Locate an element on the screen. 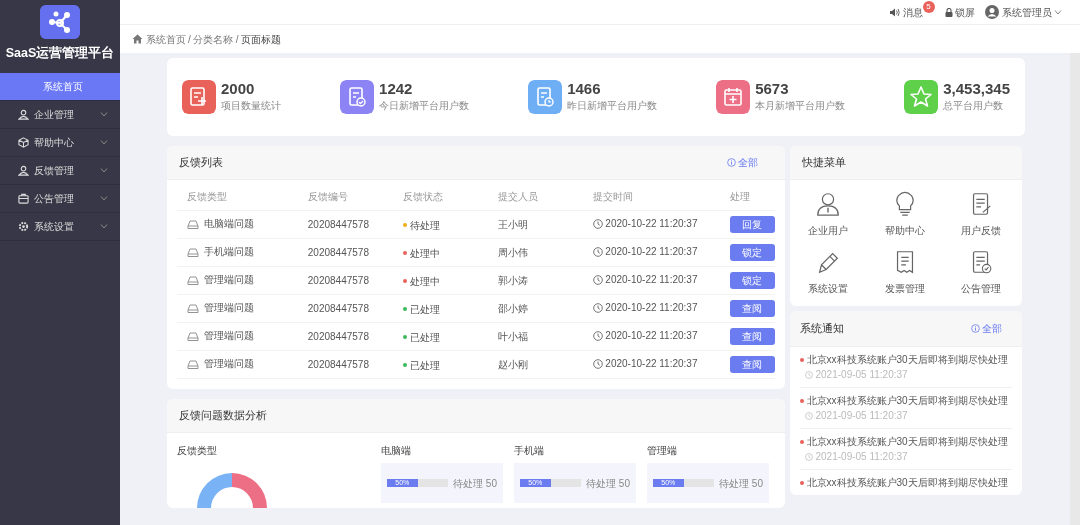 Image resolution: width=1080 pixels, height=525 pixels. lock-icon is located at coordinates (948, 12).